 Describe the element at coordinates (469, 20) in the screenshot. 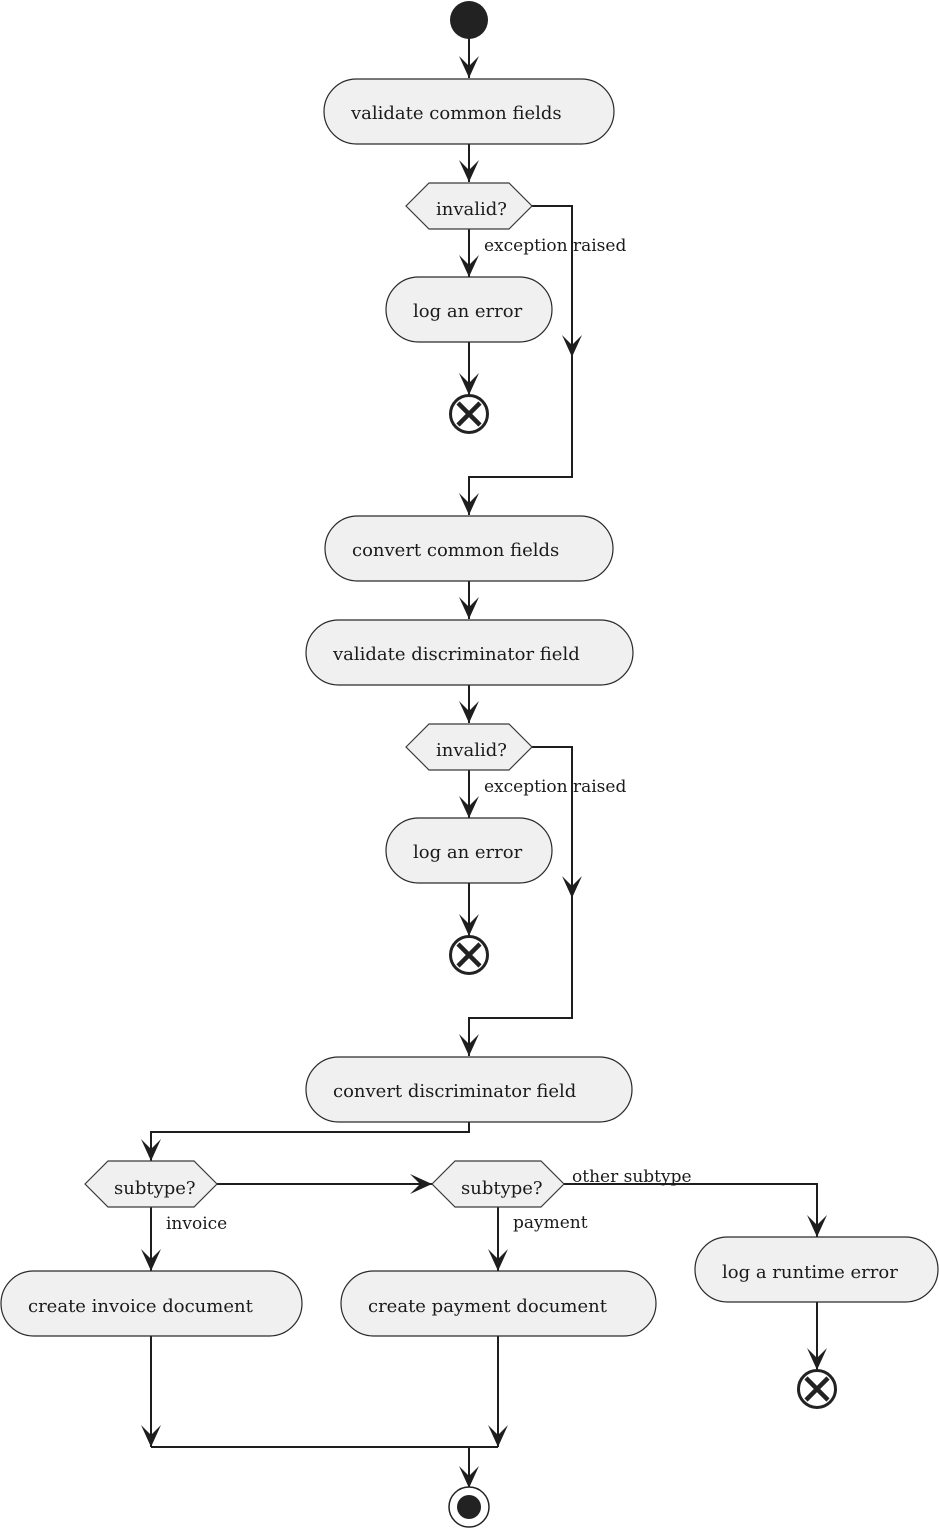

I see `start-node` at that location.